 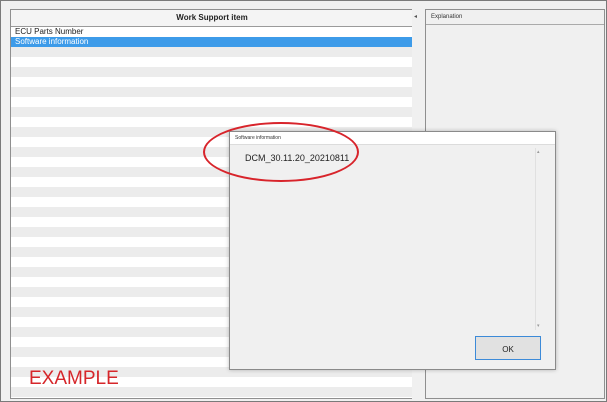 What do you see at coordinates (212, 18) in the screenshot?
I see `list-header: Work Support item` at bounding box center [212, 18].